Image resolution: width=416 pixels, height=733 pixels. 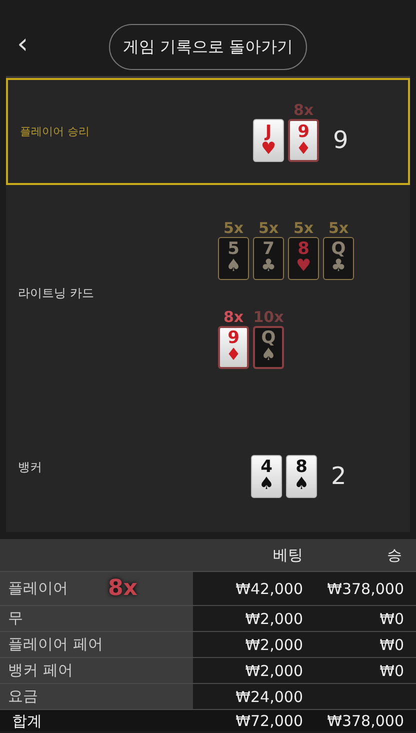 What do you see at coordinates (268, 132) in the screenshot?
I see `card-rank: J` at bounding box center [268, 132].